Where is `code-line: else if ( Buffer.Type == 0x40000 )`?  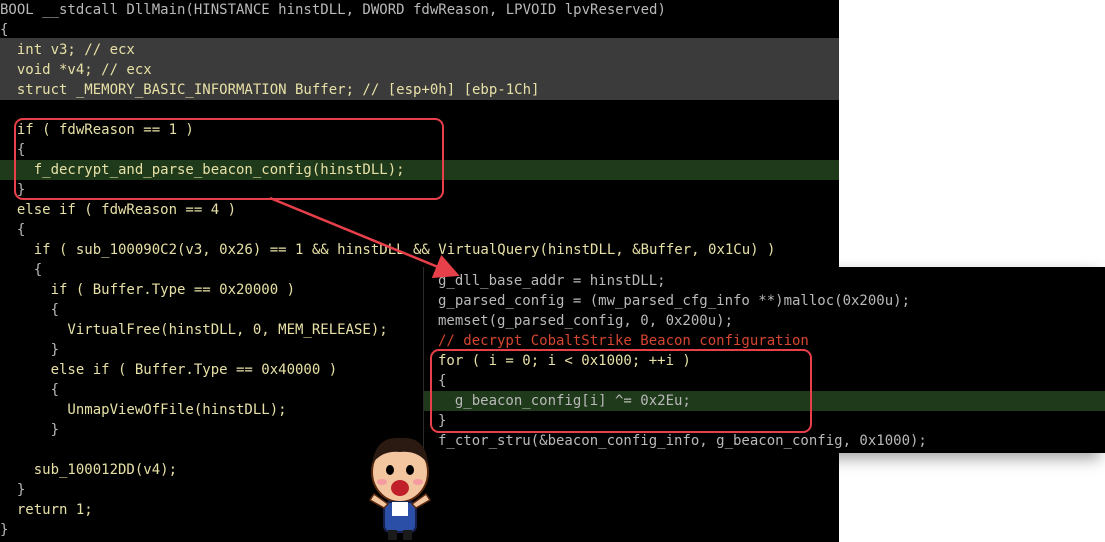 code-line: else if ( Buffer.Type == 0x40000 ) is located at coordinates (169, 370).